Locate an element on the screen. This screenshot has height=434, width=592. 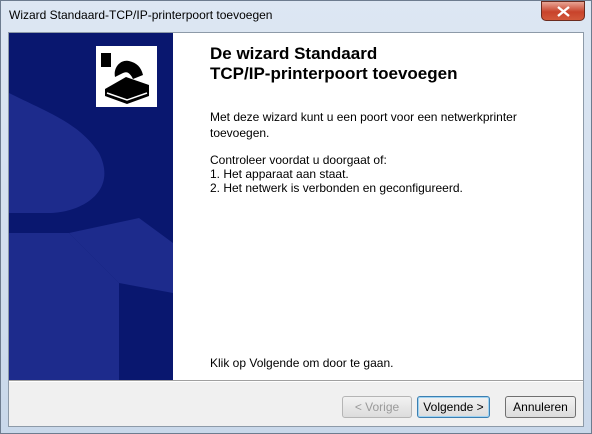
page-title-line2: TCP/IP-printerpoort toevoegen is located at coordinates (334, 73).